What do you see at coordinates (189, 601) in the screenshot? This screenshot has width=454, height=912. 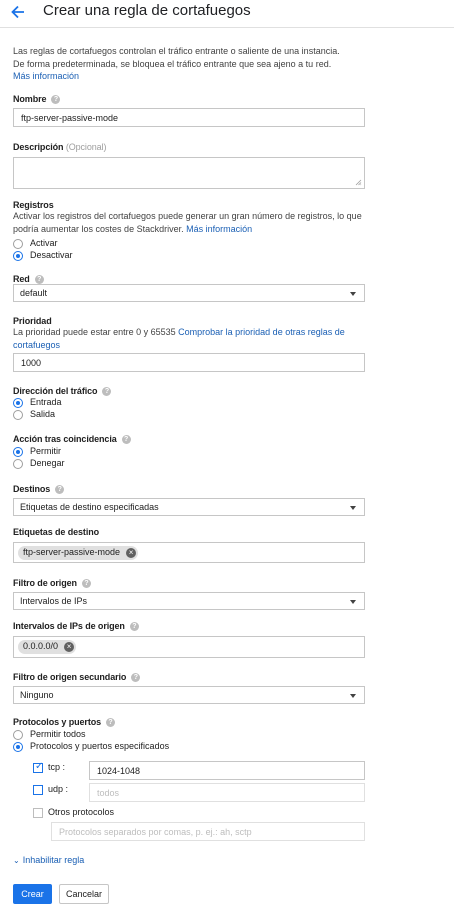 I see `source-filter-select: Intervalos de IPs` at bounding box center [189, 601].